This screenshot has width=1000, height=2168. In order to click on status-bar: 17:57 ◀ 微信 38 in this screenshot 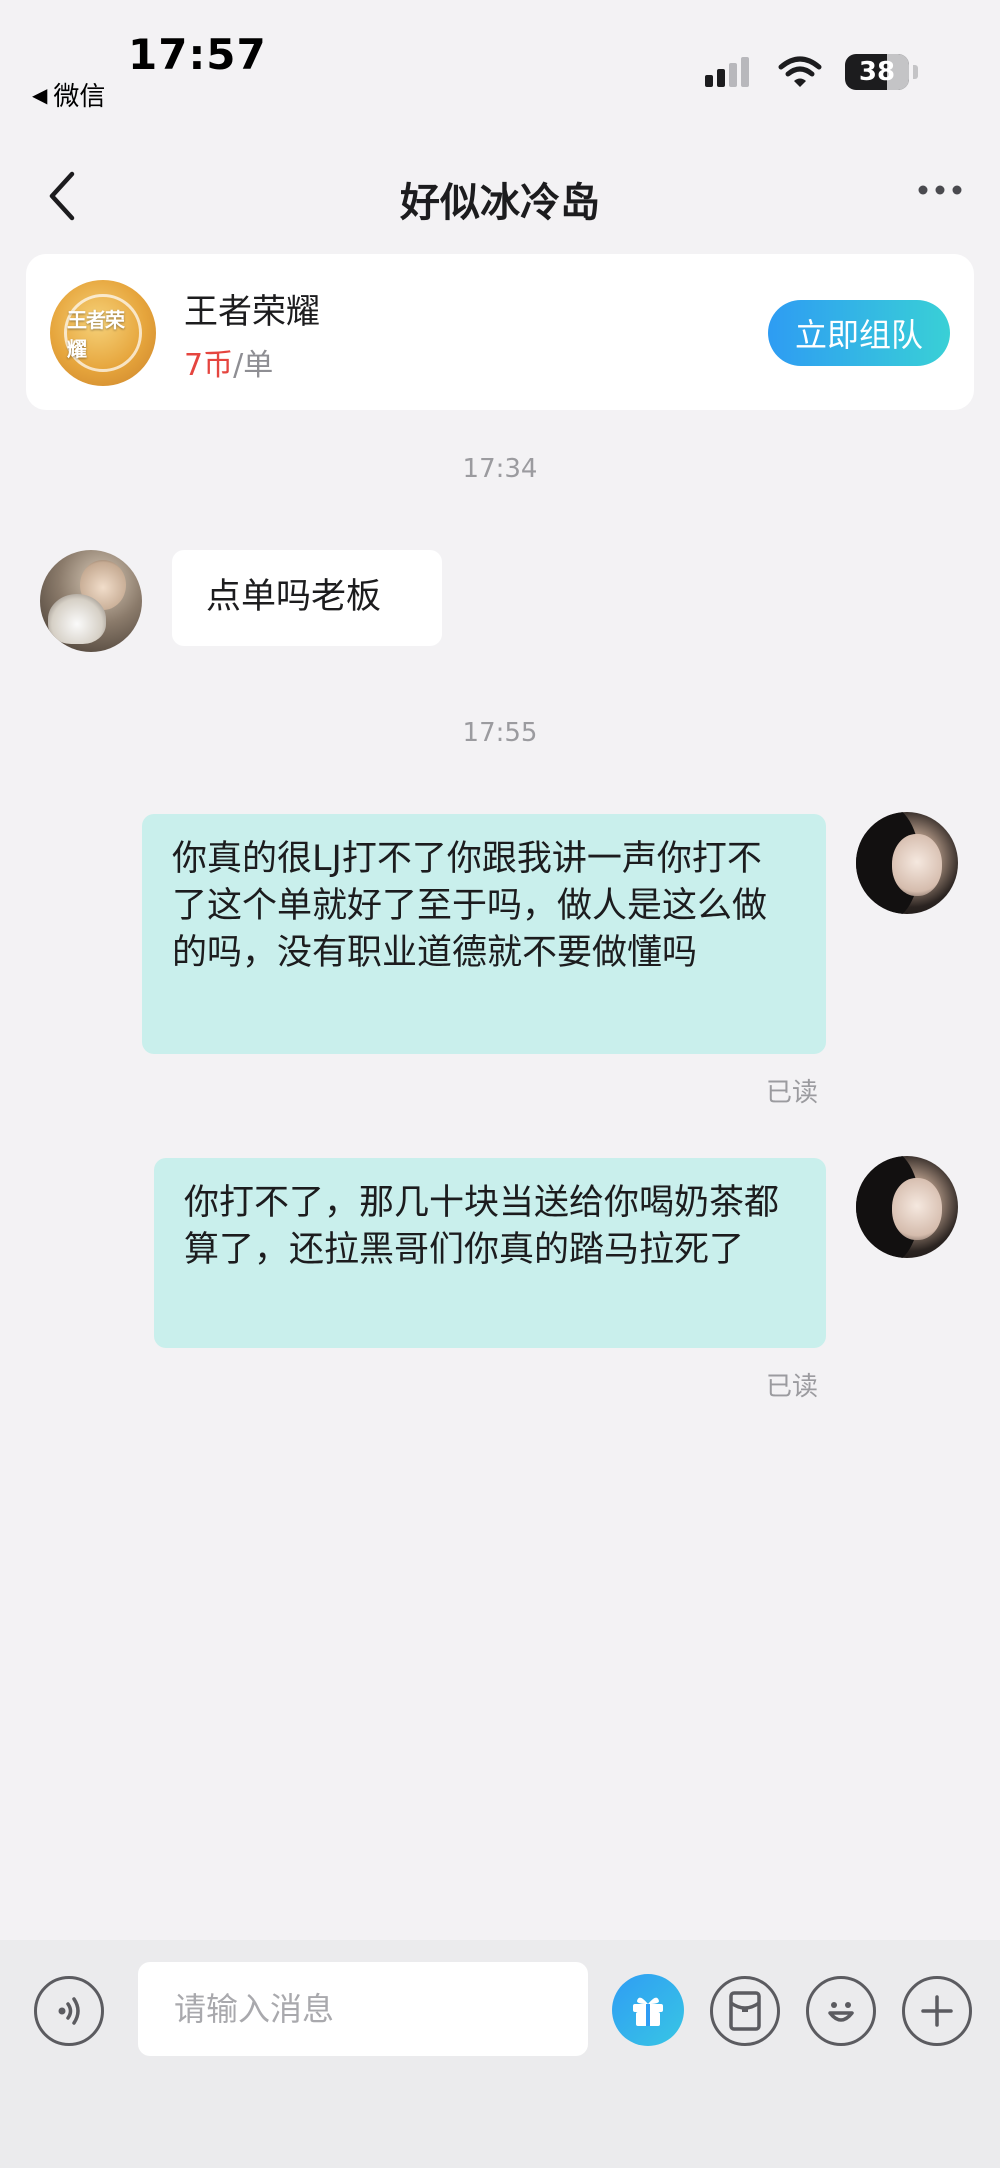, I will do `click(500, 65)`.